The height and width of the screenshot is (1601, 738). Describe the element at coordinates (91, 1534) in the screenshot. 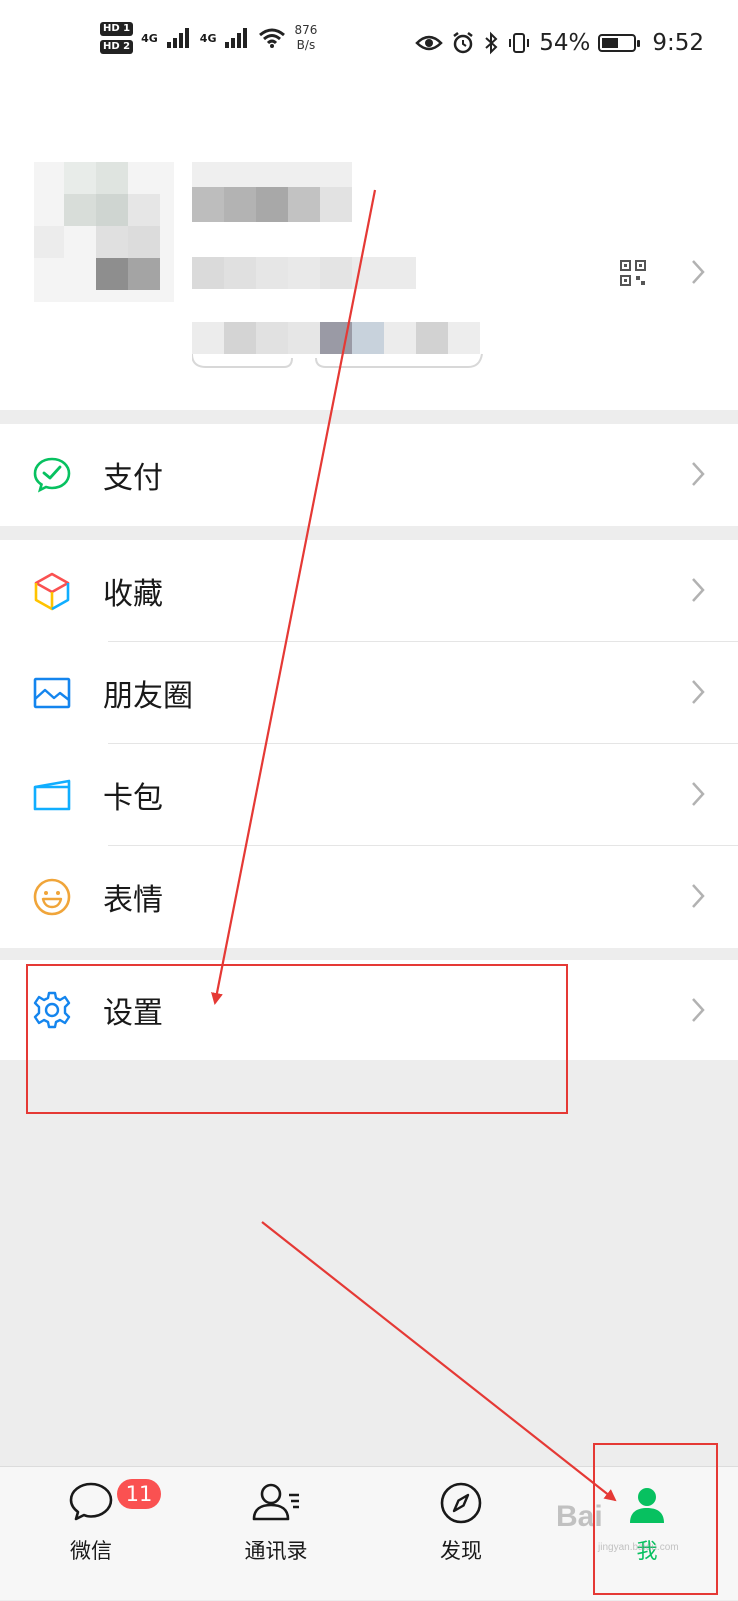

I see `tab-chats: 11 微信` at that location.